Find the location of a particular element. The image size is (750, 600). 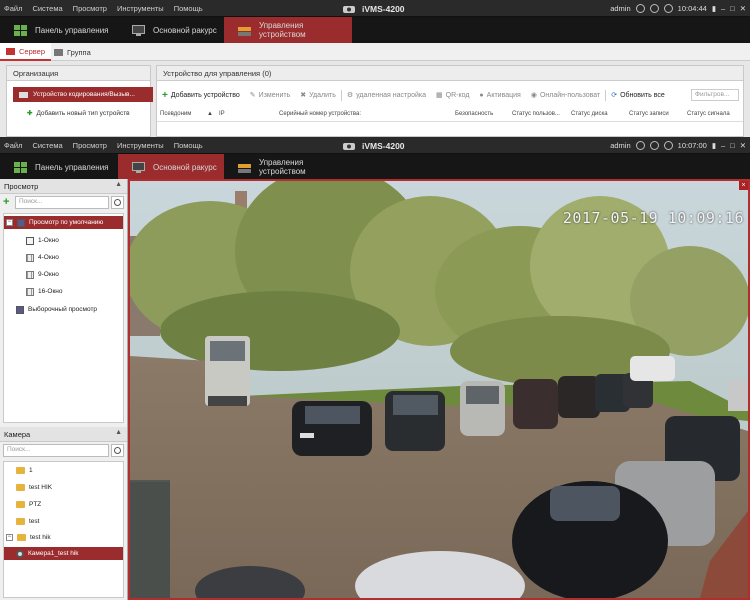

tree-layout-1: 1-Окно is located at coordinates (42, 240).